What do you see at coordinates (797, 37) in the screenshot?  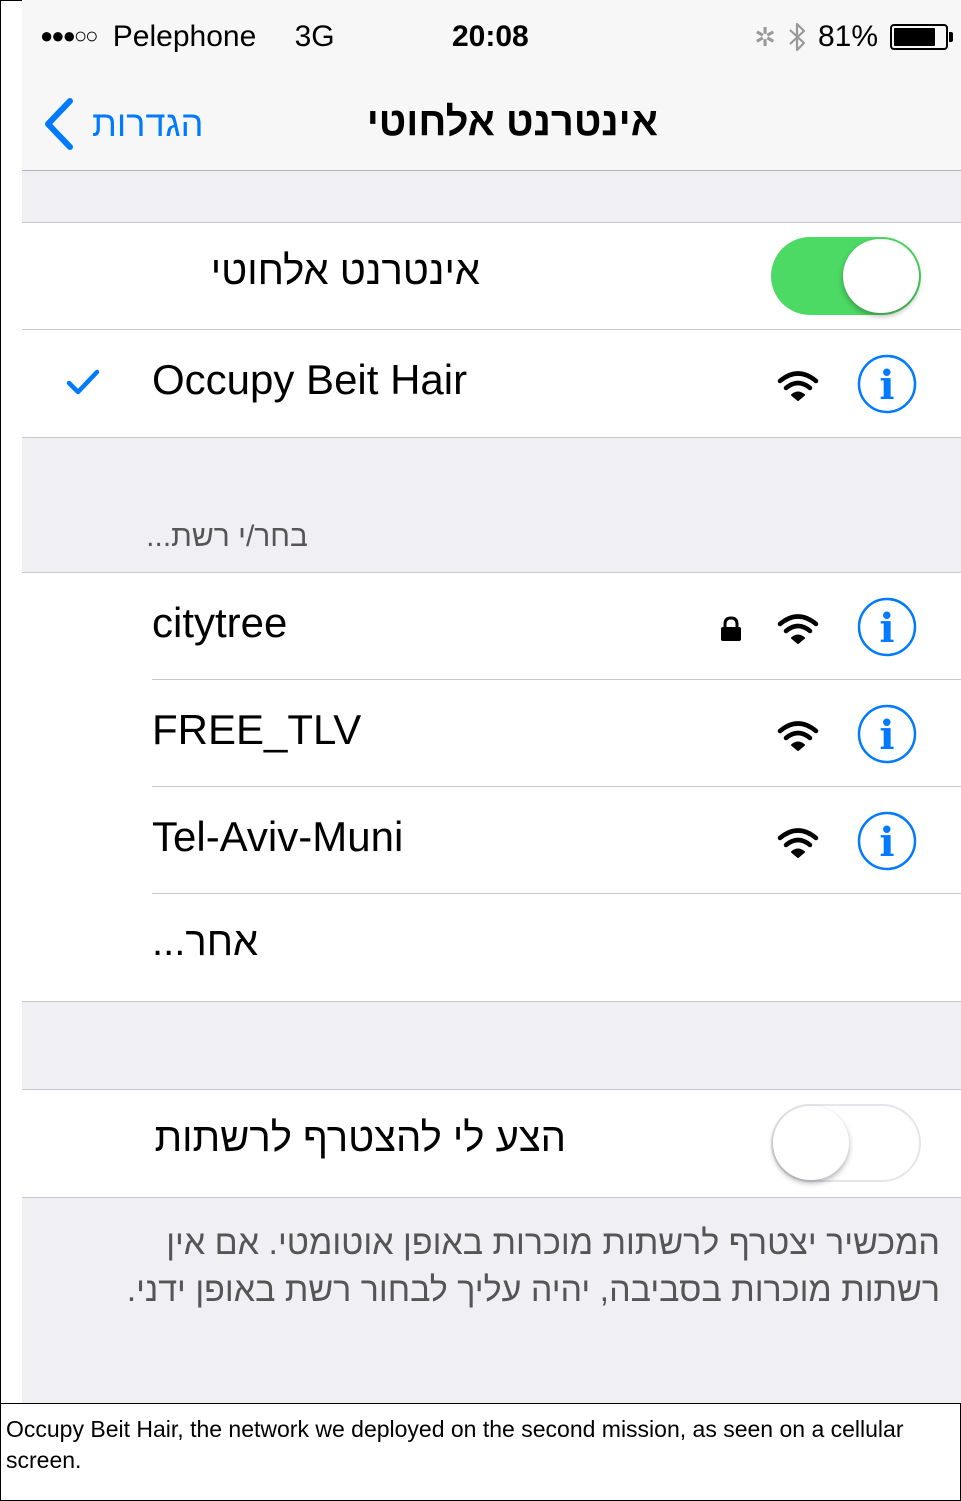 I see `bluetooth-icon` at bounding box center [797, 37].